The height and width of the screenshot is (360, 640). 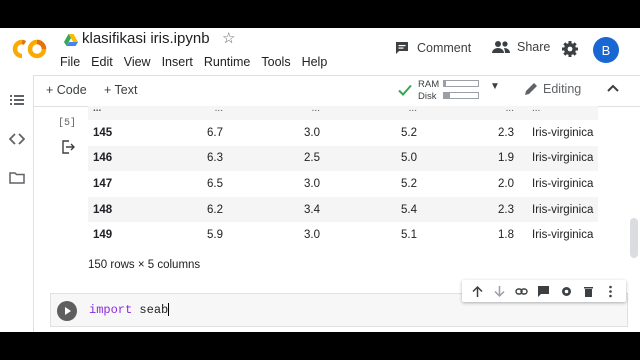 What do you see at coordinates (315, 62) in the screenshot?
I see `menu-help: Help` at bounding box center [315, 62].